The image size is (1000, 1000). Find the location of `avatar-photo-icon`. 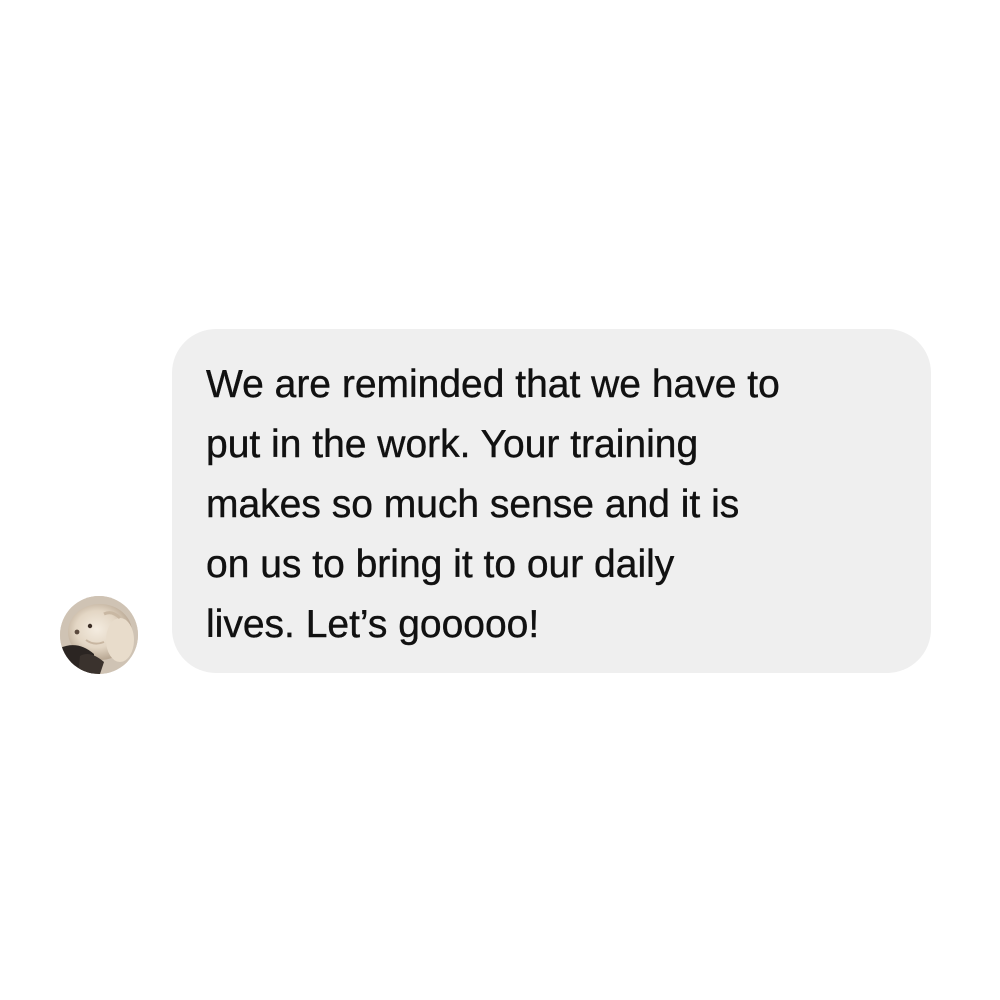

avatar-photo-icon is located at coordinates (99, 635).